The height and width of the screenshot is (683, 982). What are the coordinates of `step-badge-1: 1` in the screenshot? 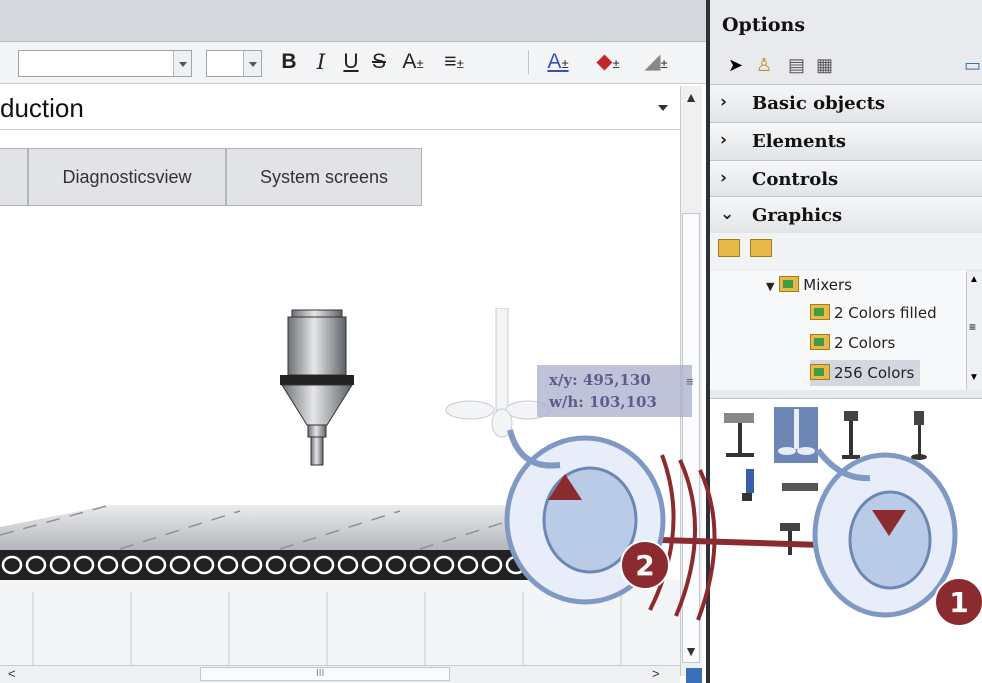 It's located at (958, 602).